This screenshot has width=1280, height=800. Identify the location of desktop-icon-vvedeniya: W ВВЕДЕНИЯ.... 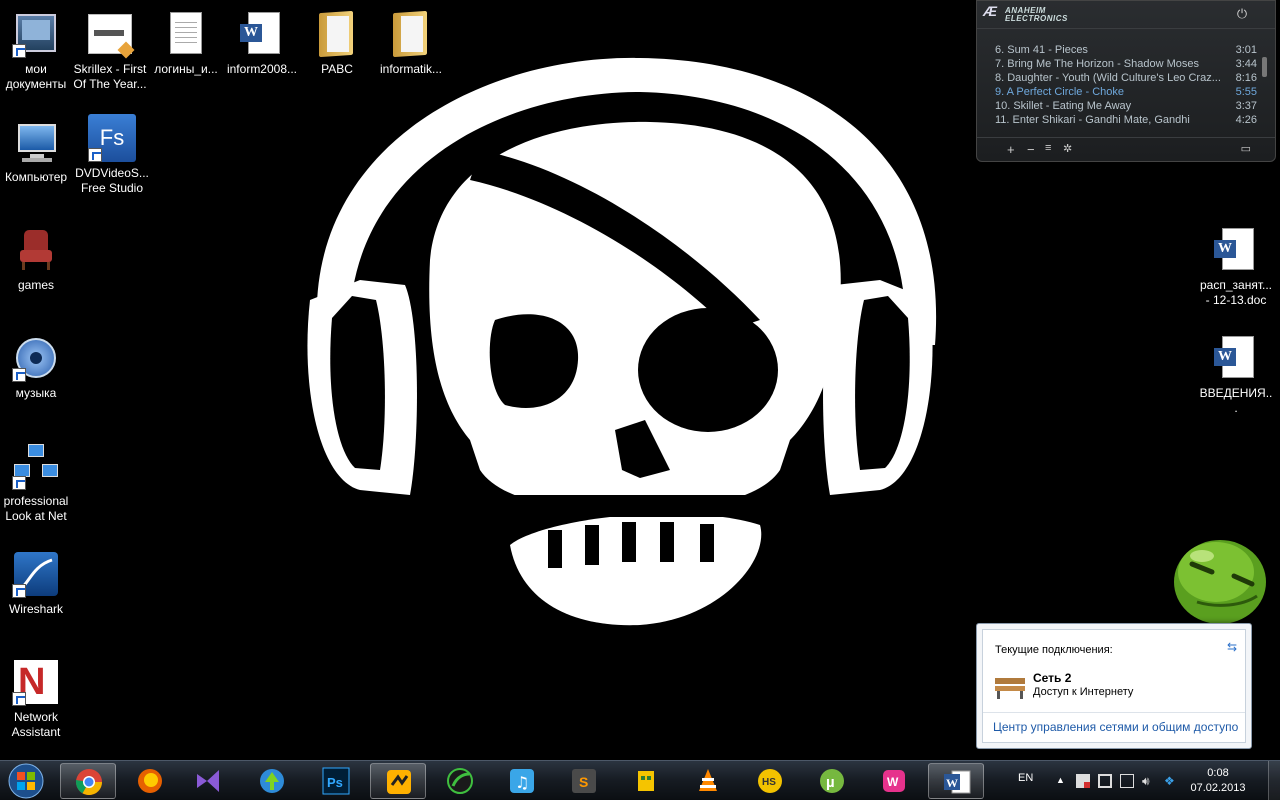
(1236, 373).